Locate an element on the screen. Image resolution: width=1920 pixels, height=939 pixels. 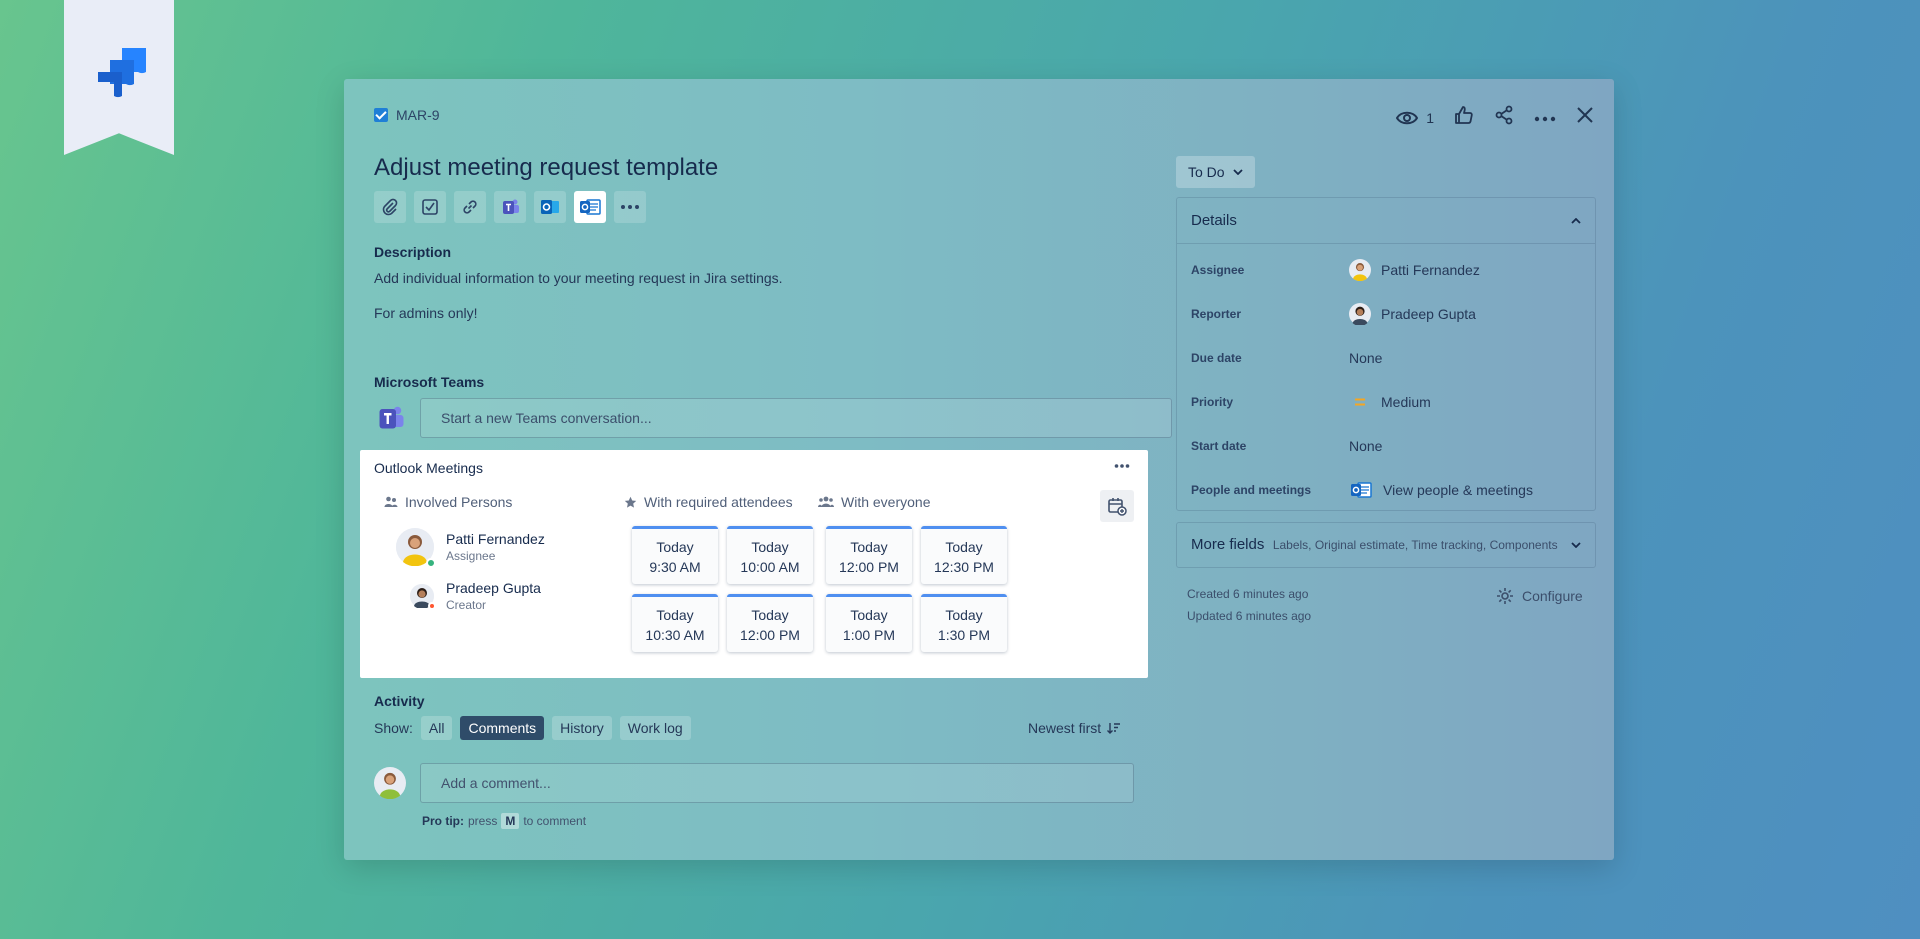
close-button is located at coordinates (1585, 117).